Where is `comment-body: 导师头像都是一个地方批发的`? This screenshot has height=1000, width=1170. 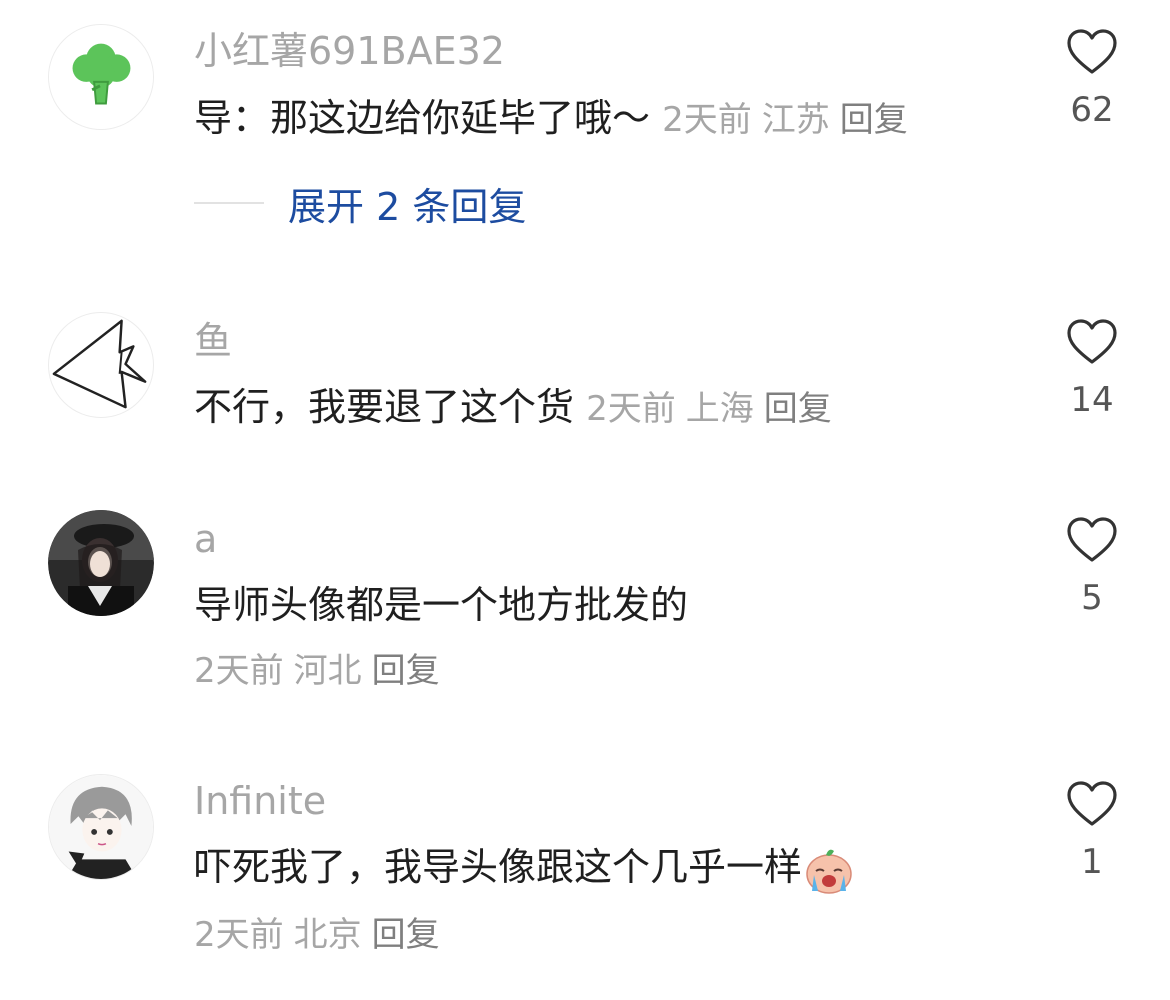
comment-body: 导师头像都是一个地方批发的 is located at coordinates (441, 605).